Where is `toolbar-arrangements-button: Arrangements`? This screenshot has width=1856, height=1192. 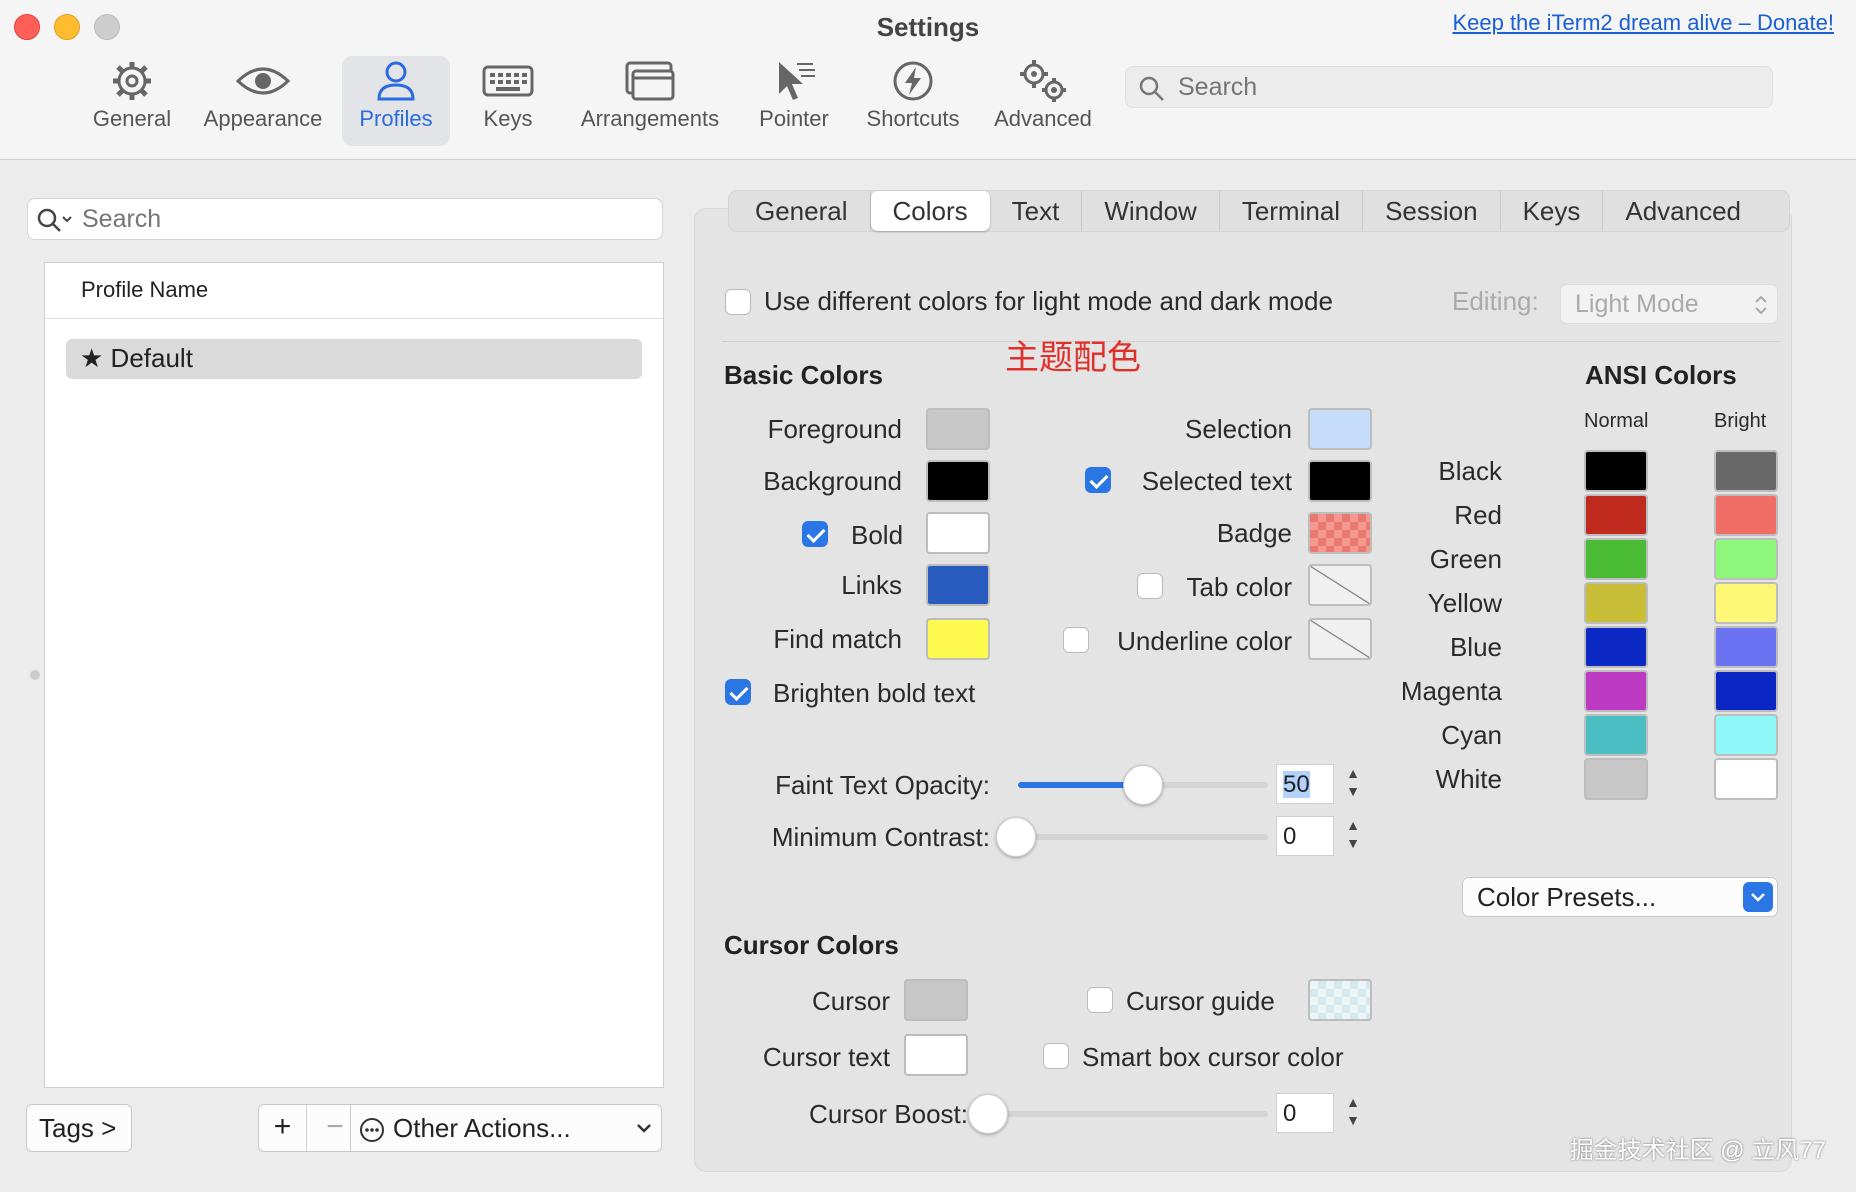 toolbar-arrangements-button: Arrangements is located at coordinates (650, 101).